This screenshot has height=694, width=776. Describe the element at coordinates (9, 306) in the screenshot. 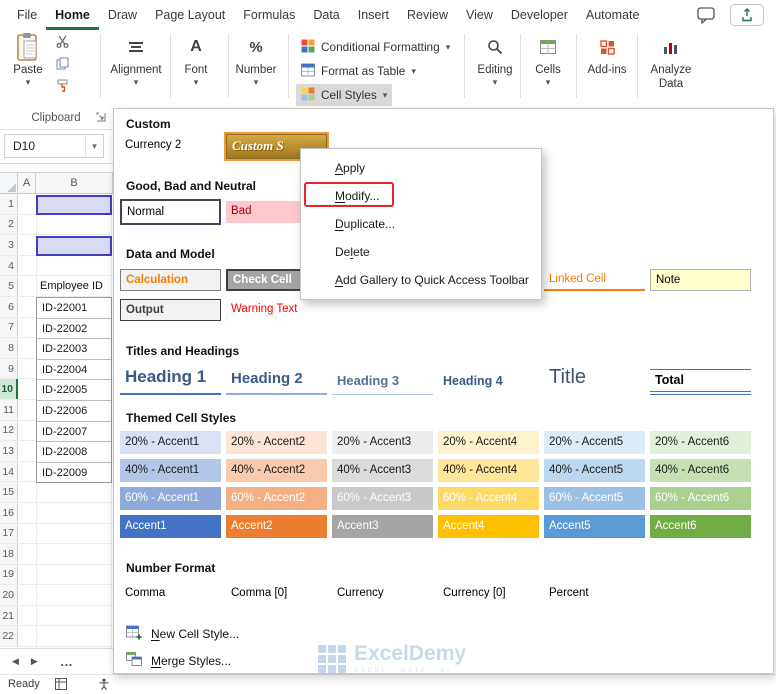

I see `row-header-6: 6` at that location.